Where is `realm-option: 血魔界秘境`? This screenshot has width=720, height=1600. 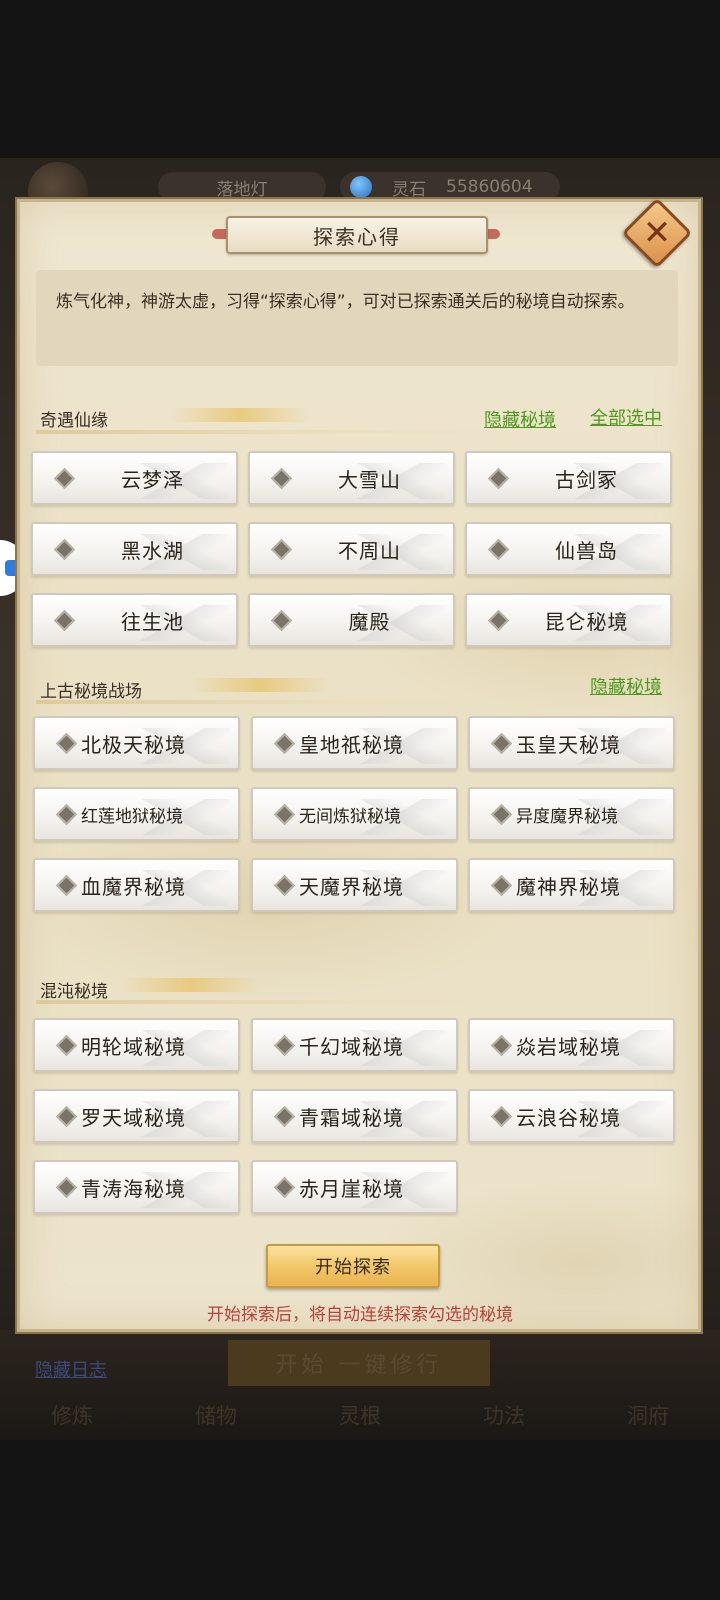
realm-option: 血魔界秘境 is located at coordinates (136, 885).